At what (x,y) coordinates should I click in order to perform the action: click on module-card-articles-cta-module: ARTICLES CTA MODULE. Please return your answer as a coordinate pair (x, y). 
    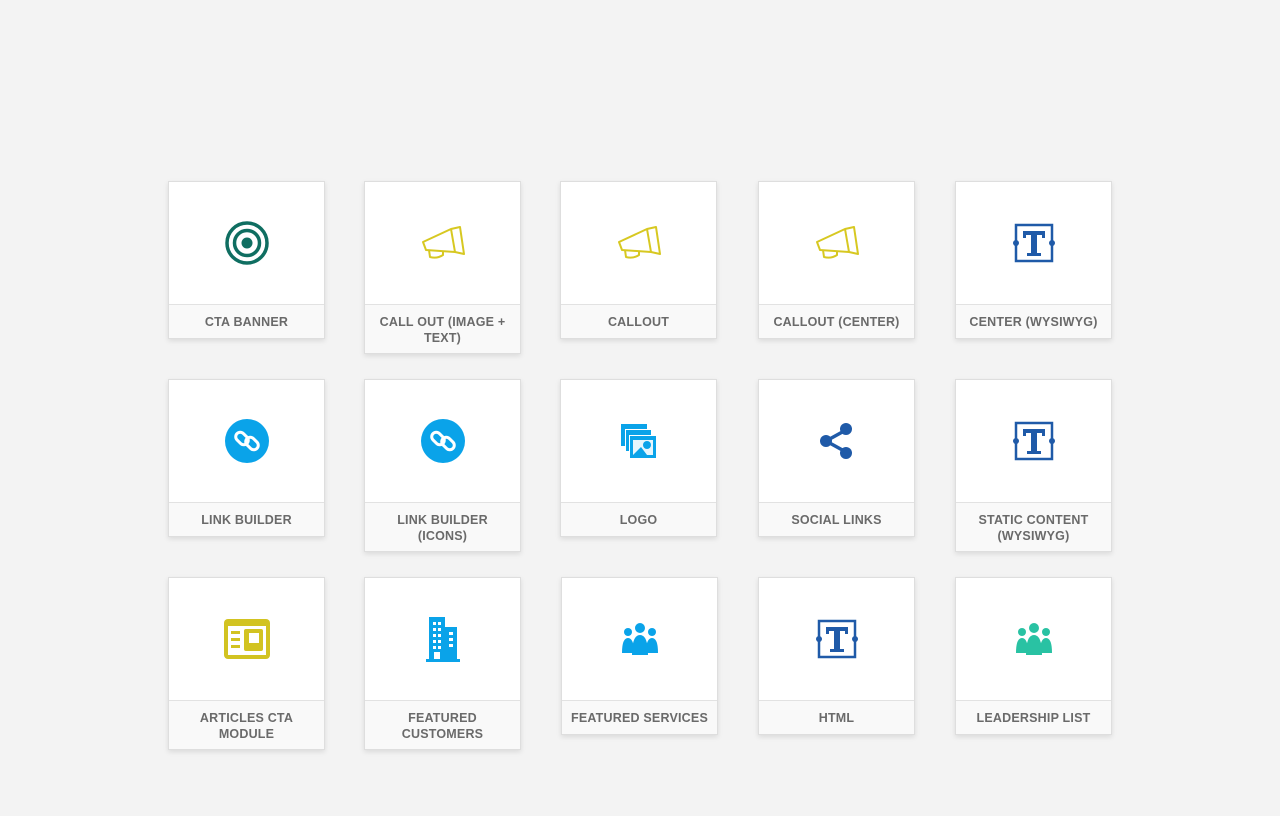
    Looking at the image, I should click on (246, 663).